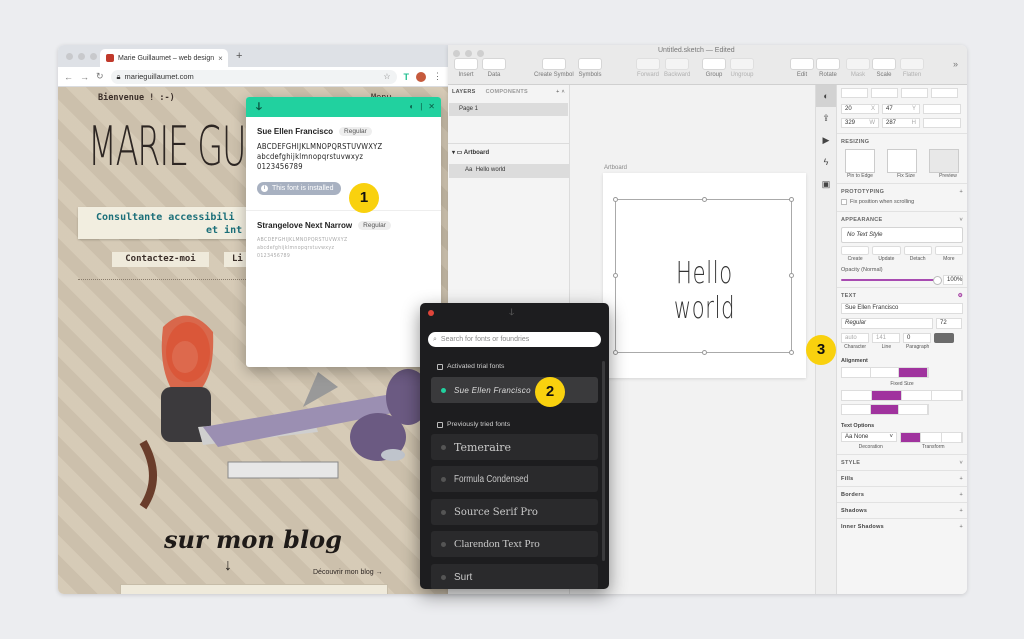  What do you see at coordinates (855, 338) in the screenshot?
I see `character-spacing-field: auto` at bounding box center [855, 338].